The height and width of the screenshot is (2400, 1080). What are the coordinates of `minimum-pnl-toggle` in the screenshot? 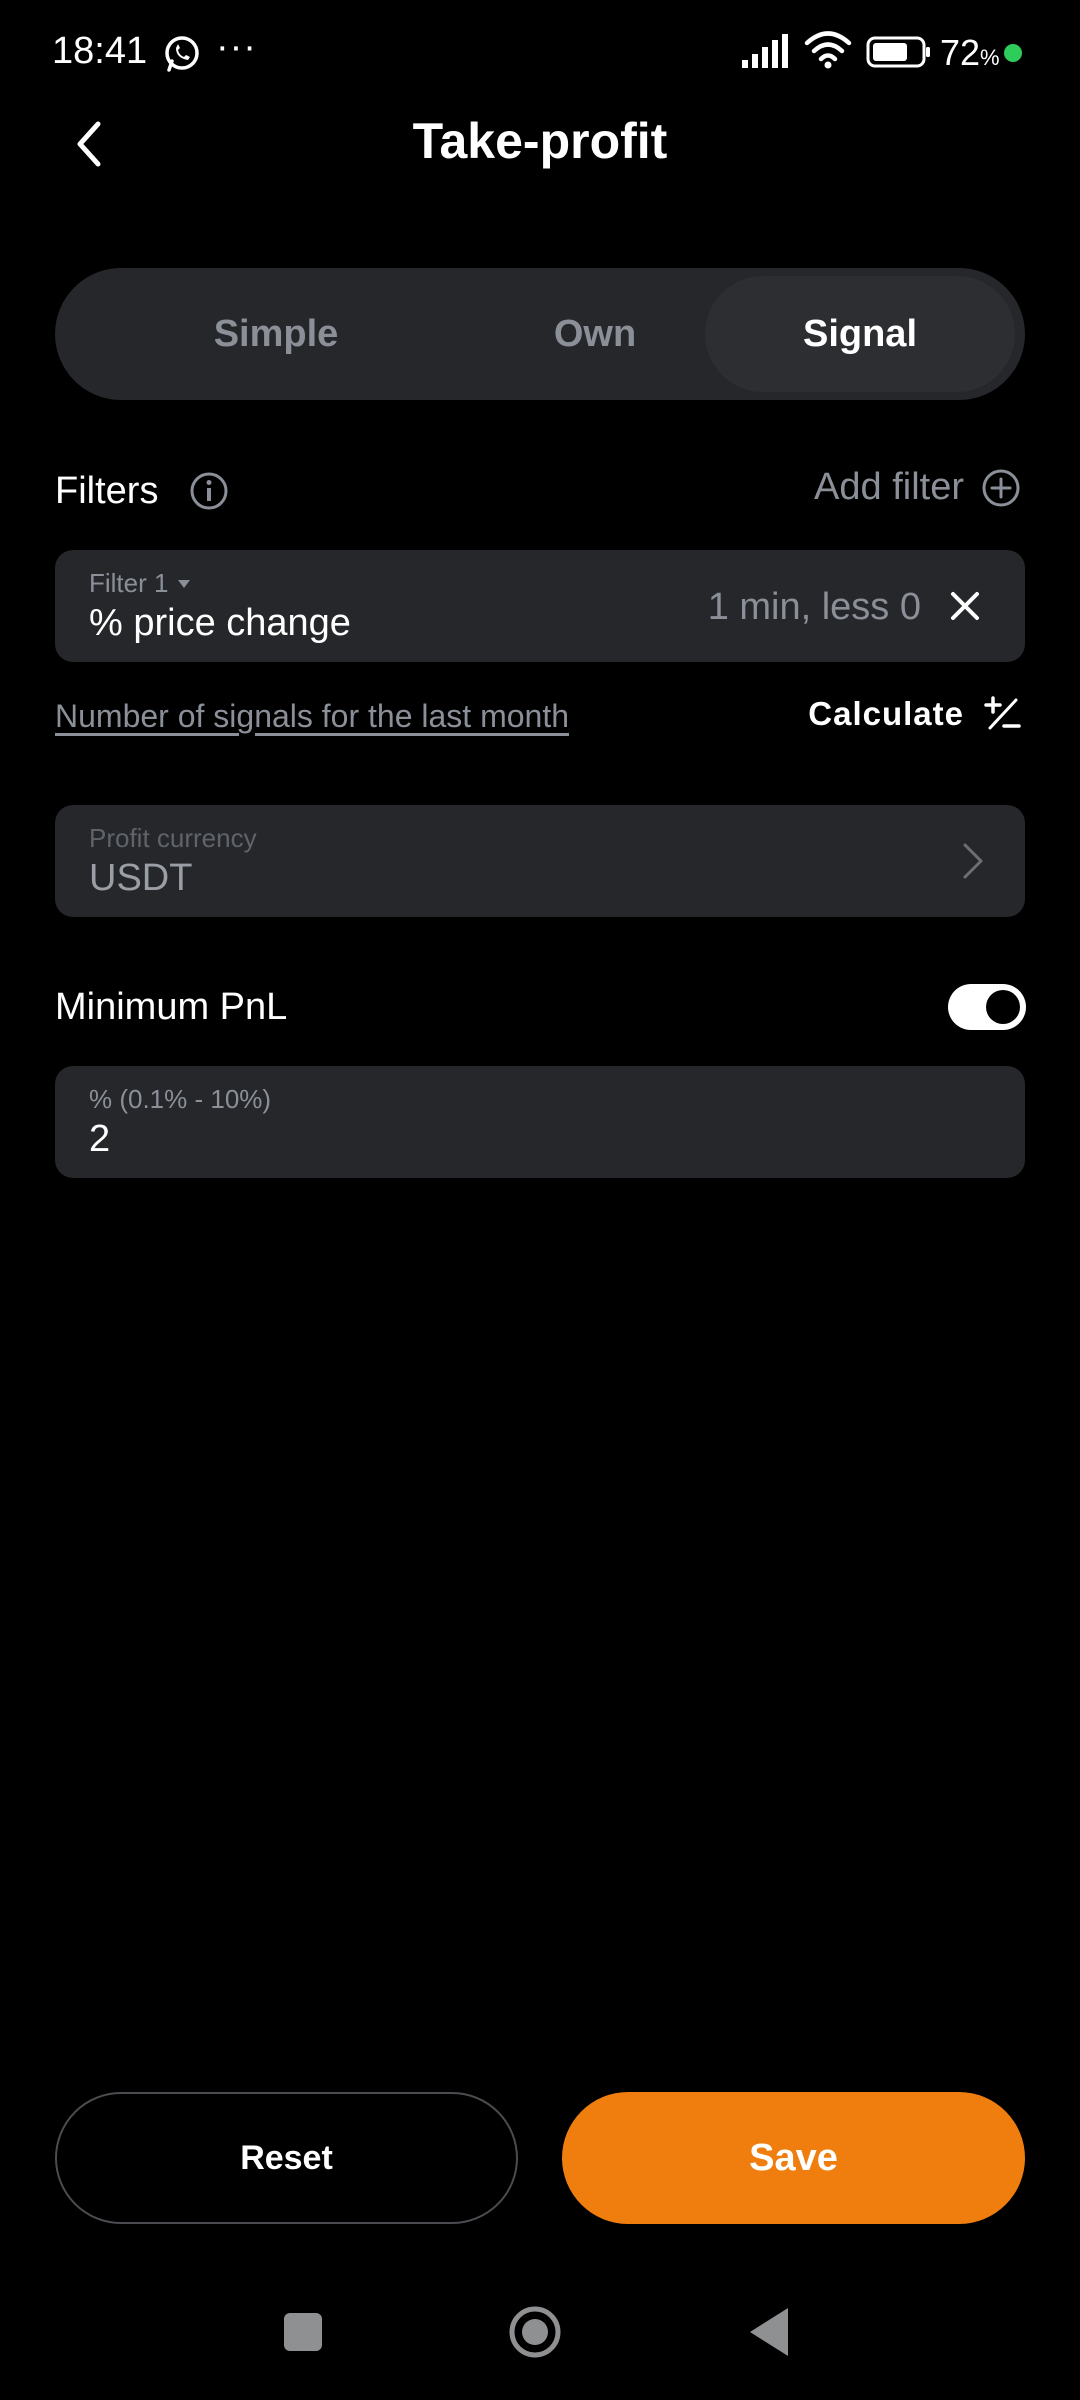 It's located at (987, 1007).